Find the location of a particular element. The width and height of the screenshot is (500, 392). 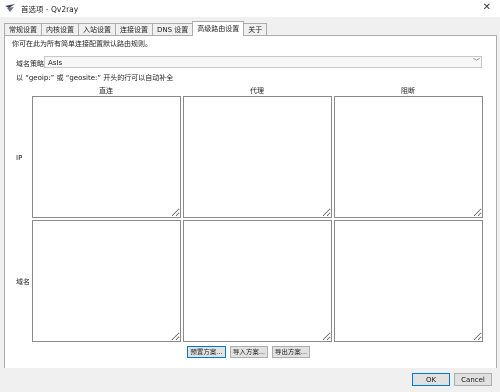

proxy-domain-textarea is located at coordinates (257, 281).